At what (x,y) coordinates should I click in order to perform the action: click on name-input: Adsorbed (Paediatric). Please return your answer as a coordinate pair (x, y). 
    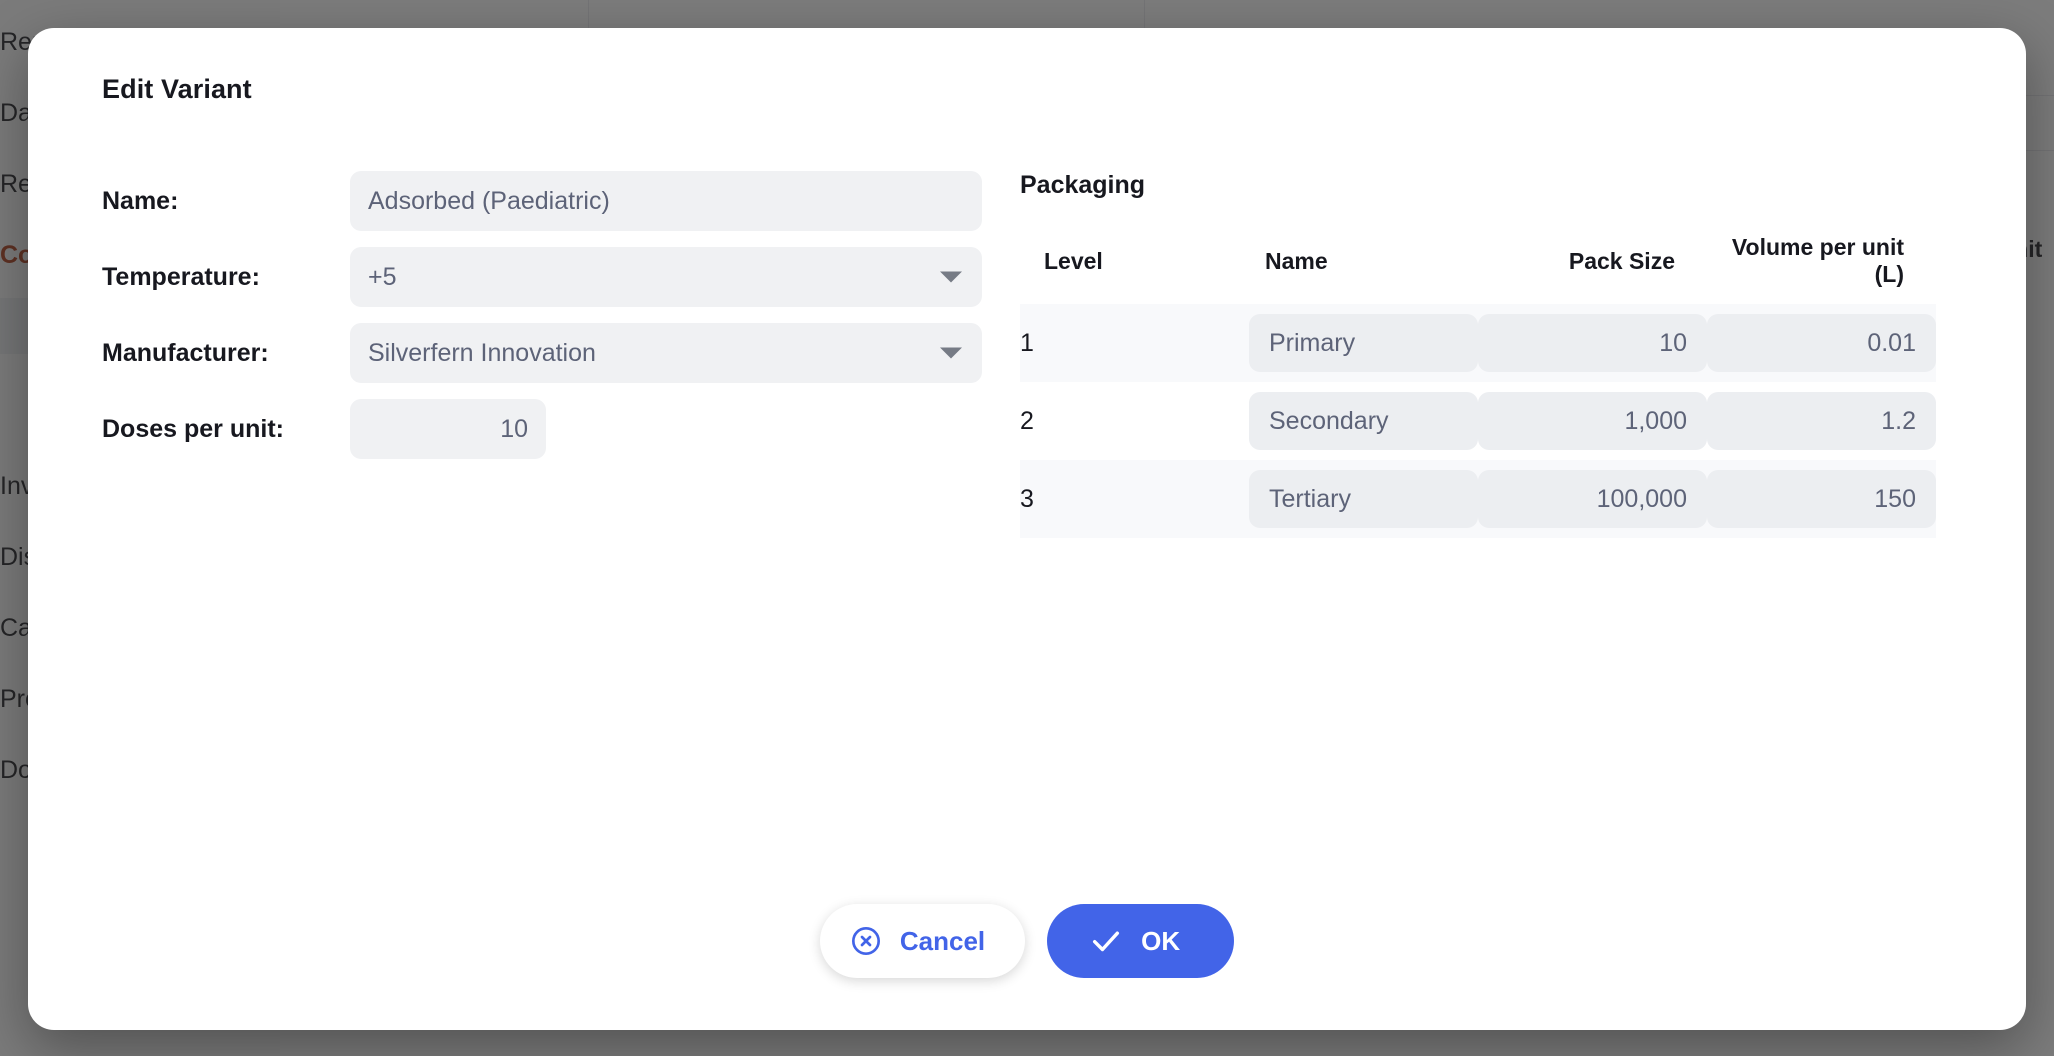
    Looking at the image, I should click on (666, 201).